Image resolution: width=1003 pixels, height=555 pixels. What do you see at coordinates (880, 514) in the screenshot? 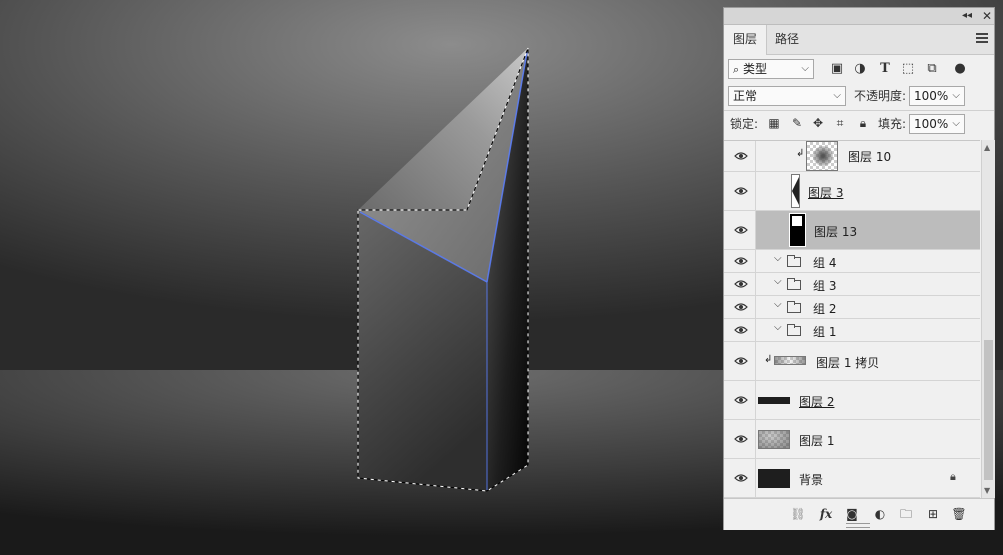
I see `adjustment-layer-icon: ◐` at bounding box center [880, 514].